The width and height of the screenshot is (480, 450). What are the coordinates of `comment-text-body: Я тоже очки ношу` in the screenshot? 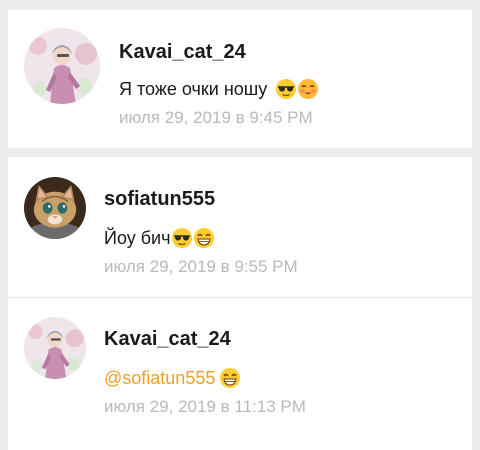 It's located at (193, 88).